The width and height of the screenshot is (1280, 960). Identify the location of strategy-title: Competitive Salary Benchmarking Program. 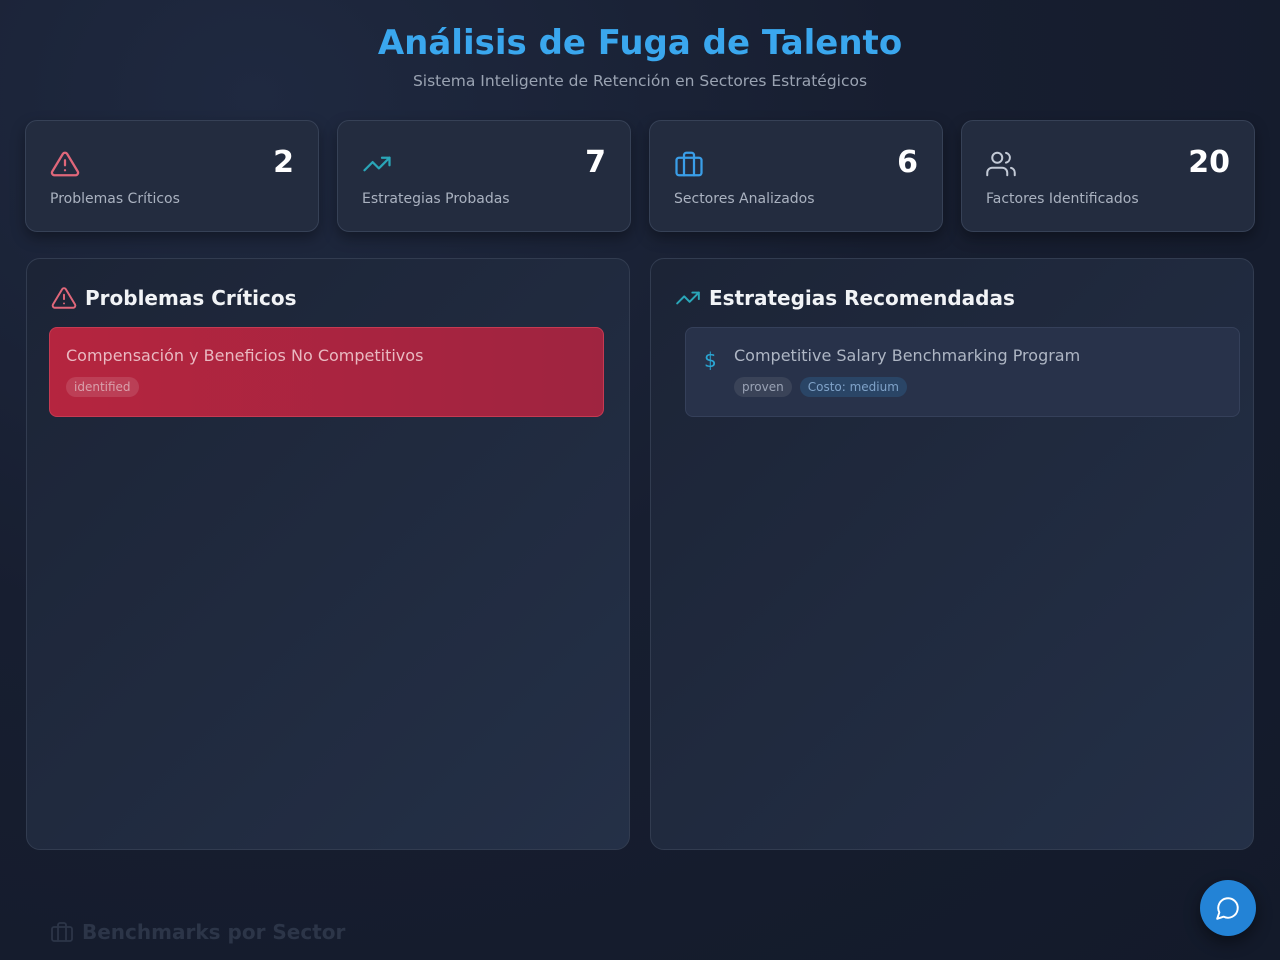
(907, 355).